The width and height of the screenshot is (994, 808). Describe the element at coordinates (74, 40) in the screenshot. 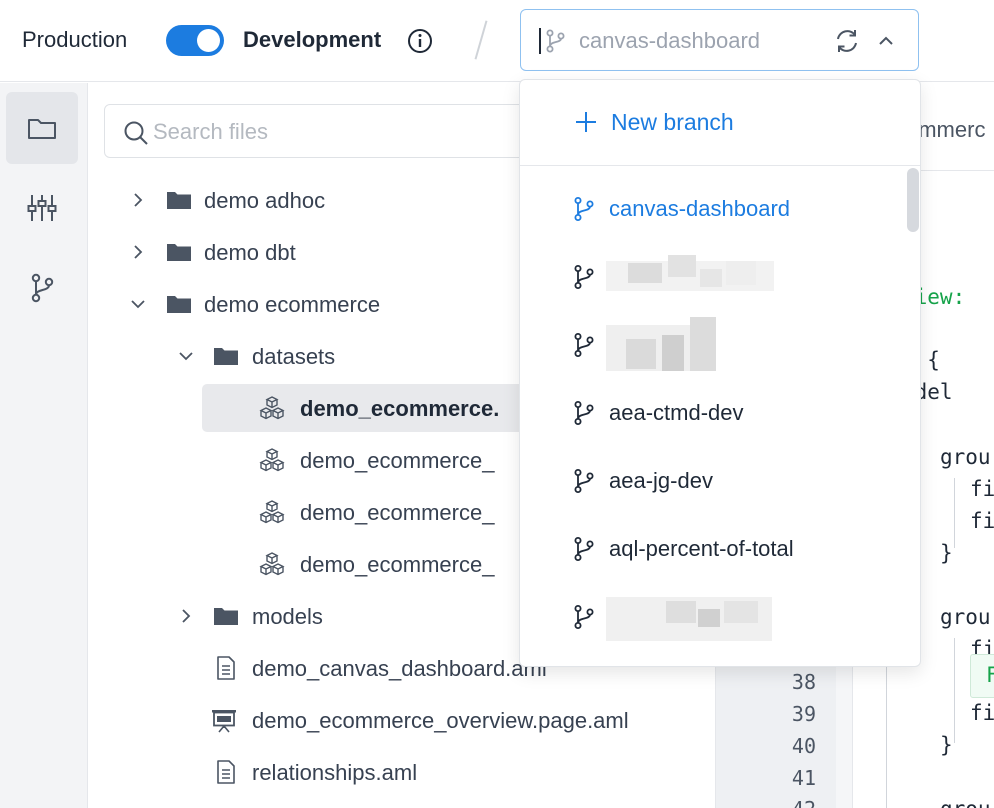

I see `production-label: Production` at that location.